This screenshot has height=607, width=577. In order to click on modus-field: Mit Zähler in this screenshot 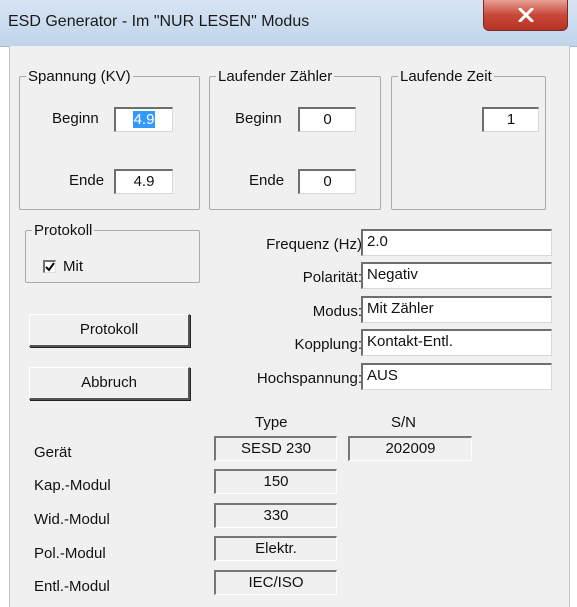, I will do `click(456, 309)`.